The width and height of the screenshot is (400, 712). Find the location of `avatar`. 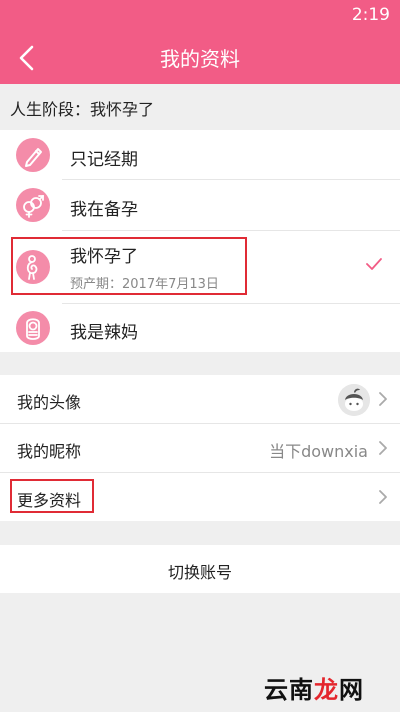

avatar is located at coordinates (354, 400).